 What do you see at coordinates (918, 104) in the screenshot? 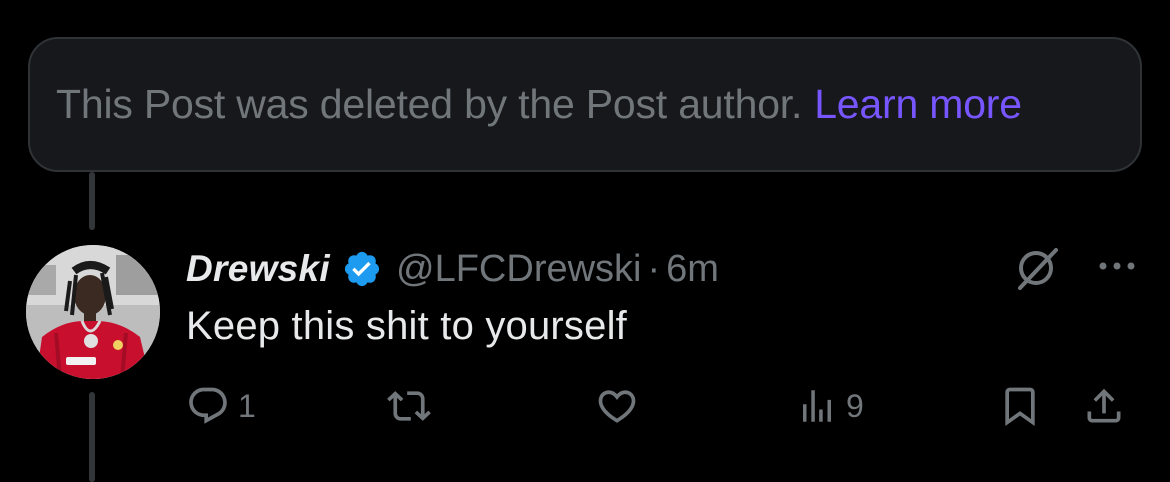
I see `learn-more-link: Learn more` at bounding box center [918, 104].